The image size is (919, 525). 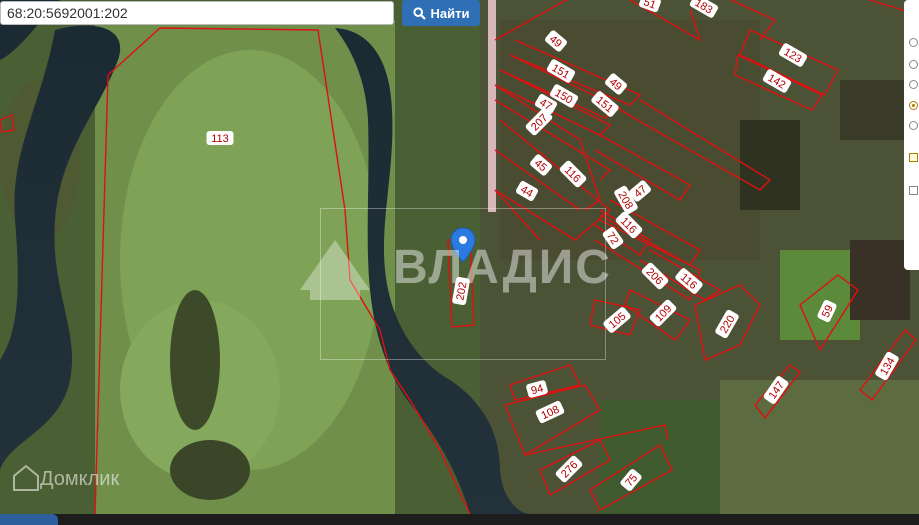 What do you see at coordinates (80, 479) in the screenshot?
I see `watermark-domclick: Домклик` at bounding box center [80, 479].